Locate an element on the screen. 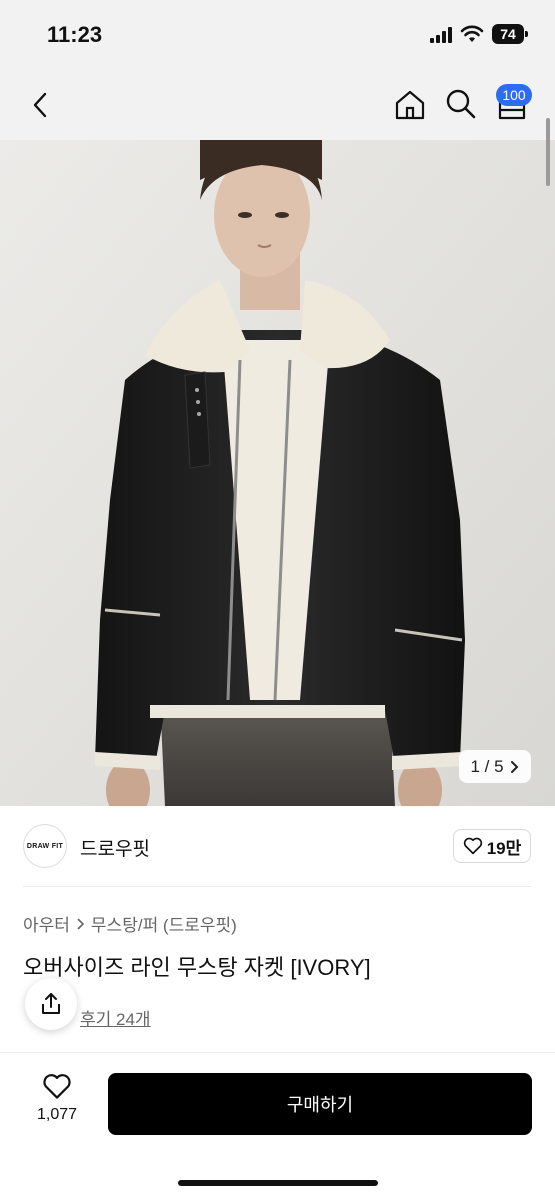  page-counter-label: 1 / 5 is located at coordinates (487, 766).